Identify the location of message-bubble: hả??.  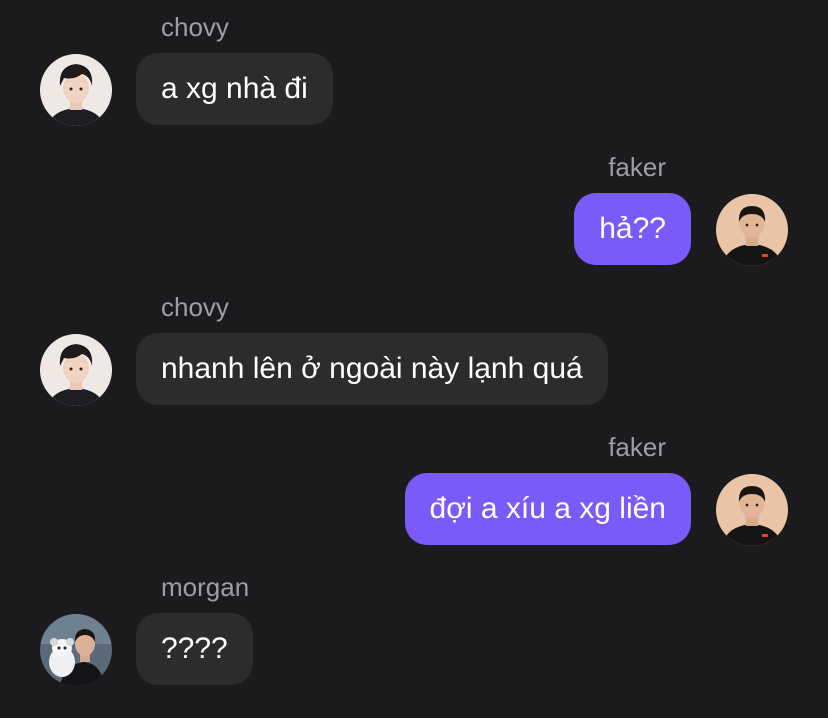
(632, 229).